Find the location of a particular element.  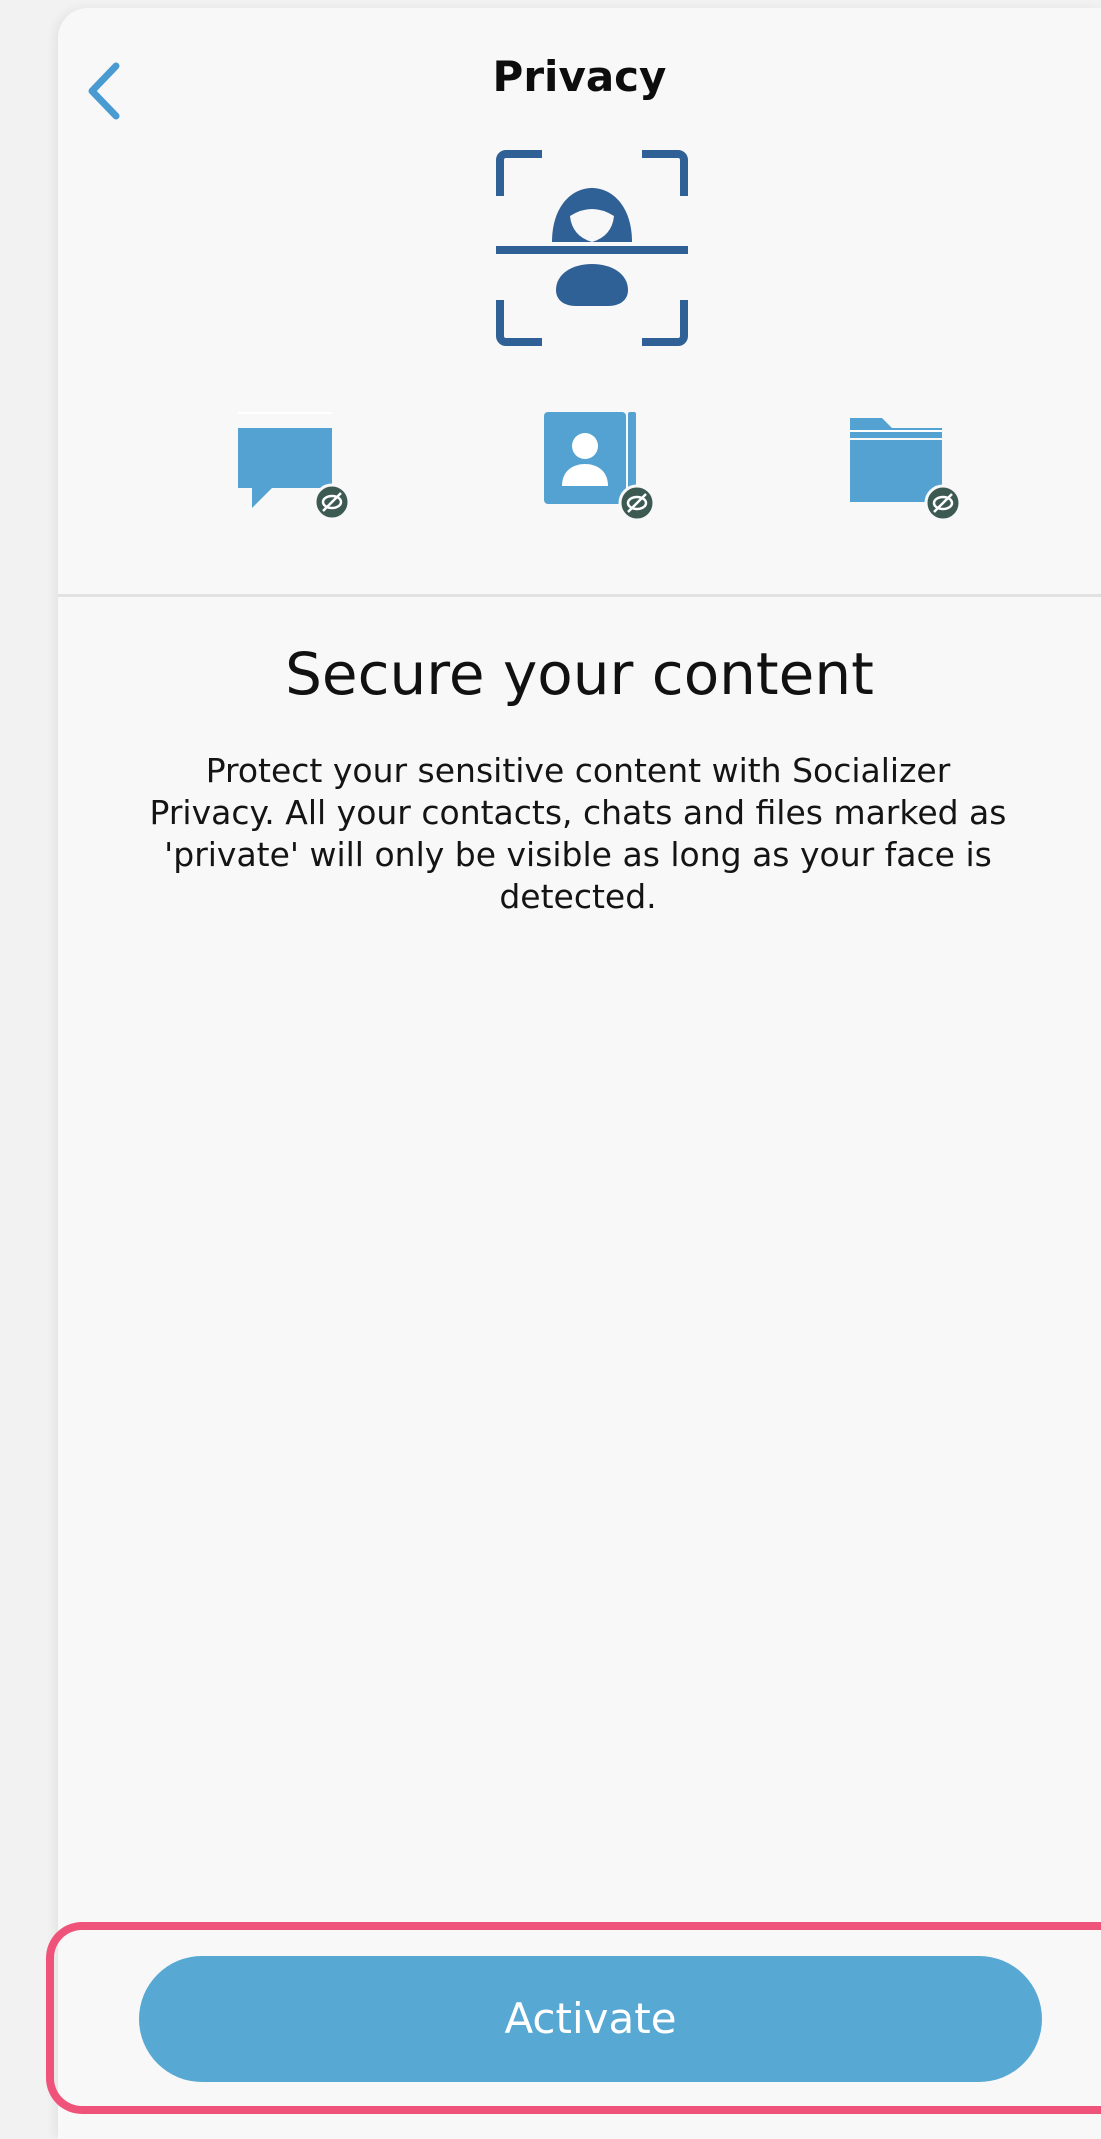

contact-card-icon is located at coordinates (600, 467).